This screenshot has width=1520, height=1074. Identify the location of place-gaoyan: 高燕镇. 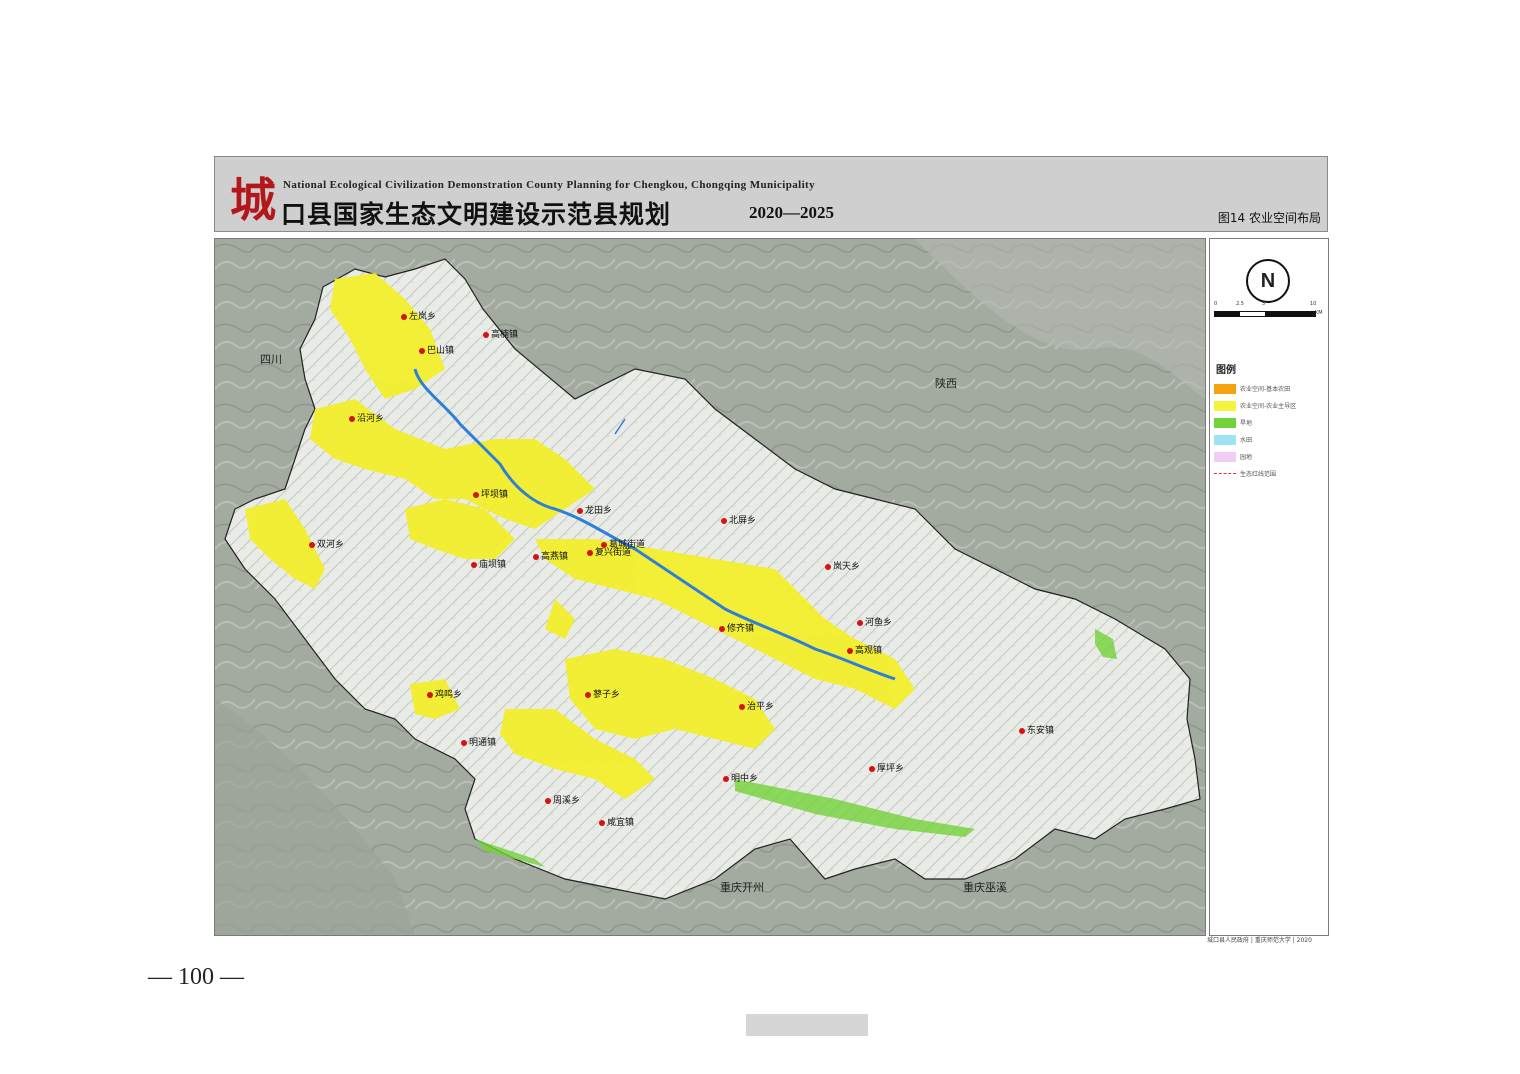
(550, 555).